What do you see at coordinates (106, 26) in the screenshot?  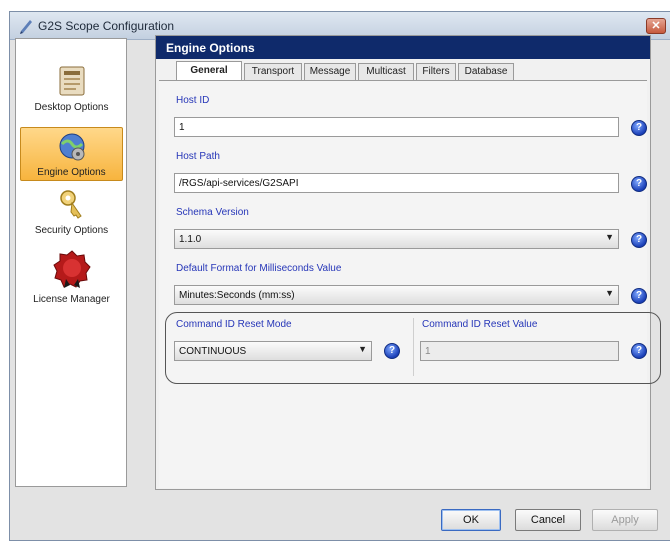 I see `window-title: G2S Scope Configuration` at bounding box center [106, 26].